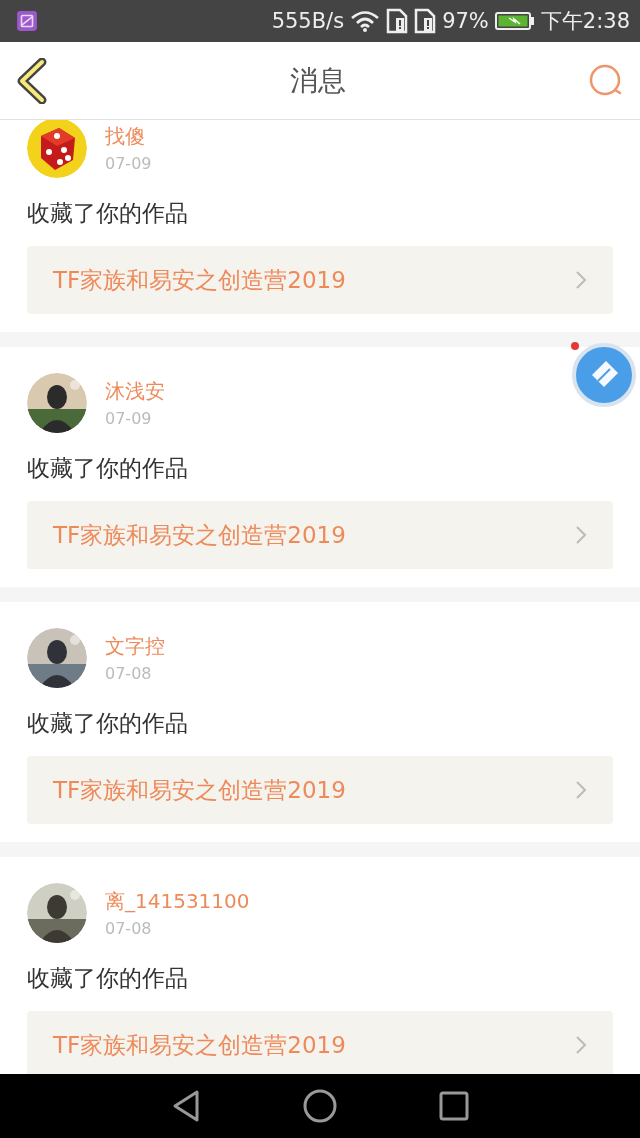 The width and height of the screenshot is (640, 1138). What do you see at coordinates (186, 1106) in the screenshot?
I see `back-nav-icon` at bounding box center [186, 1106].